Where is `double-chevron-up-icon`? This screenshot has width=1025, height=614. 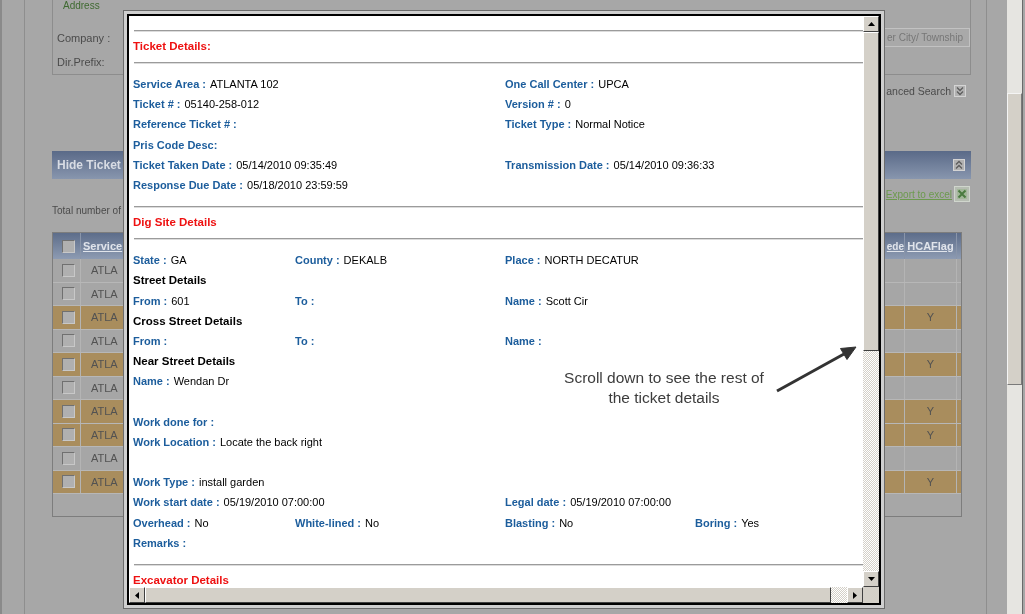
double-chevron-up-icon is located at coordinates (959, 165).